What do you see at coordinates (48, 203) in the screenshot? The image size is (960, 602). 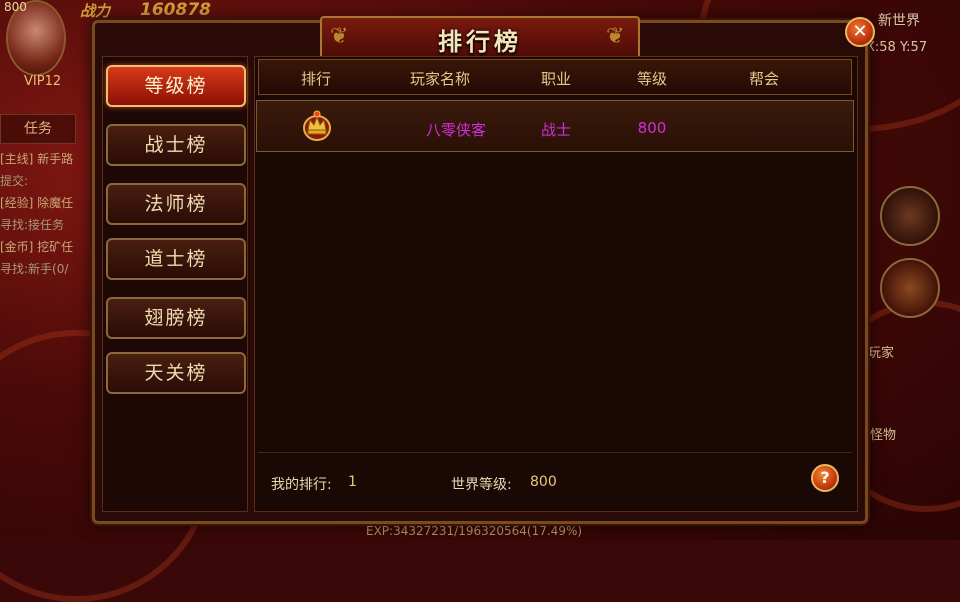 I see `quest-line: [经验] 除魔任` at bounding box center [48, 203].